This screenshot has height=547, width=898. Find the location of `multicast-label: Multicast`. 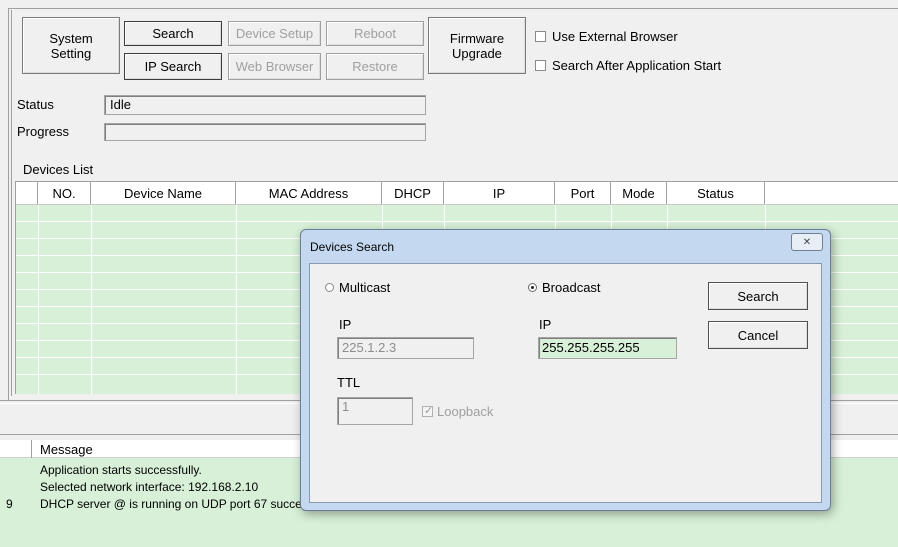

multicast-label: Multicast is located at coordinates (365, 287).